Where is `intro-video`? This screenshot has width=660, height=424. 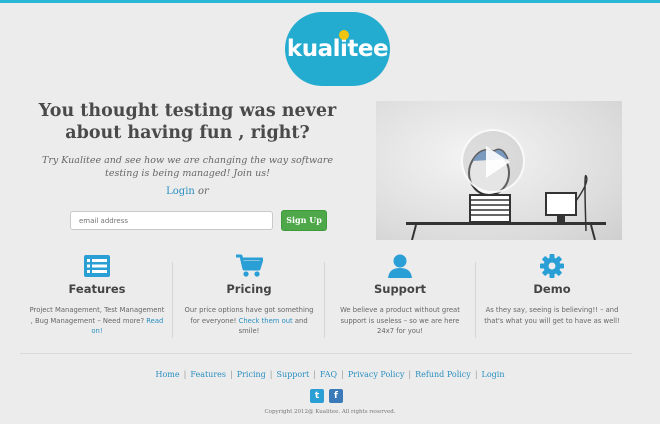
intro-video is located at coordinates (499, 170).